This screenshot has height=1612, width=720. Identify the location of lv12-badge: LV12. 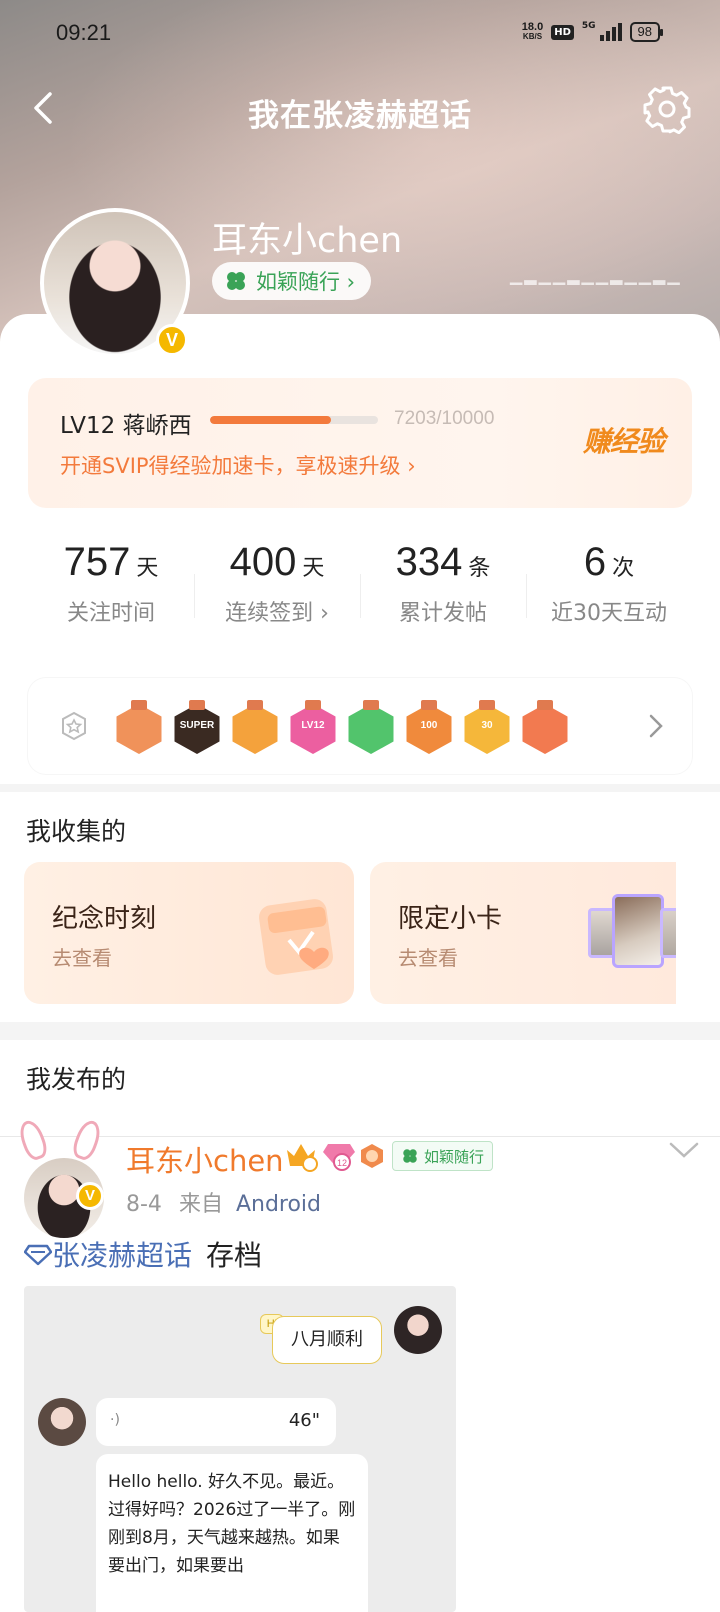
(313, 727).